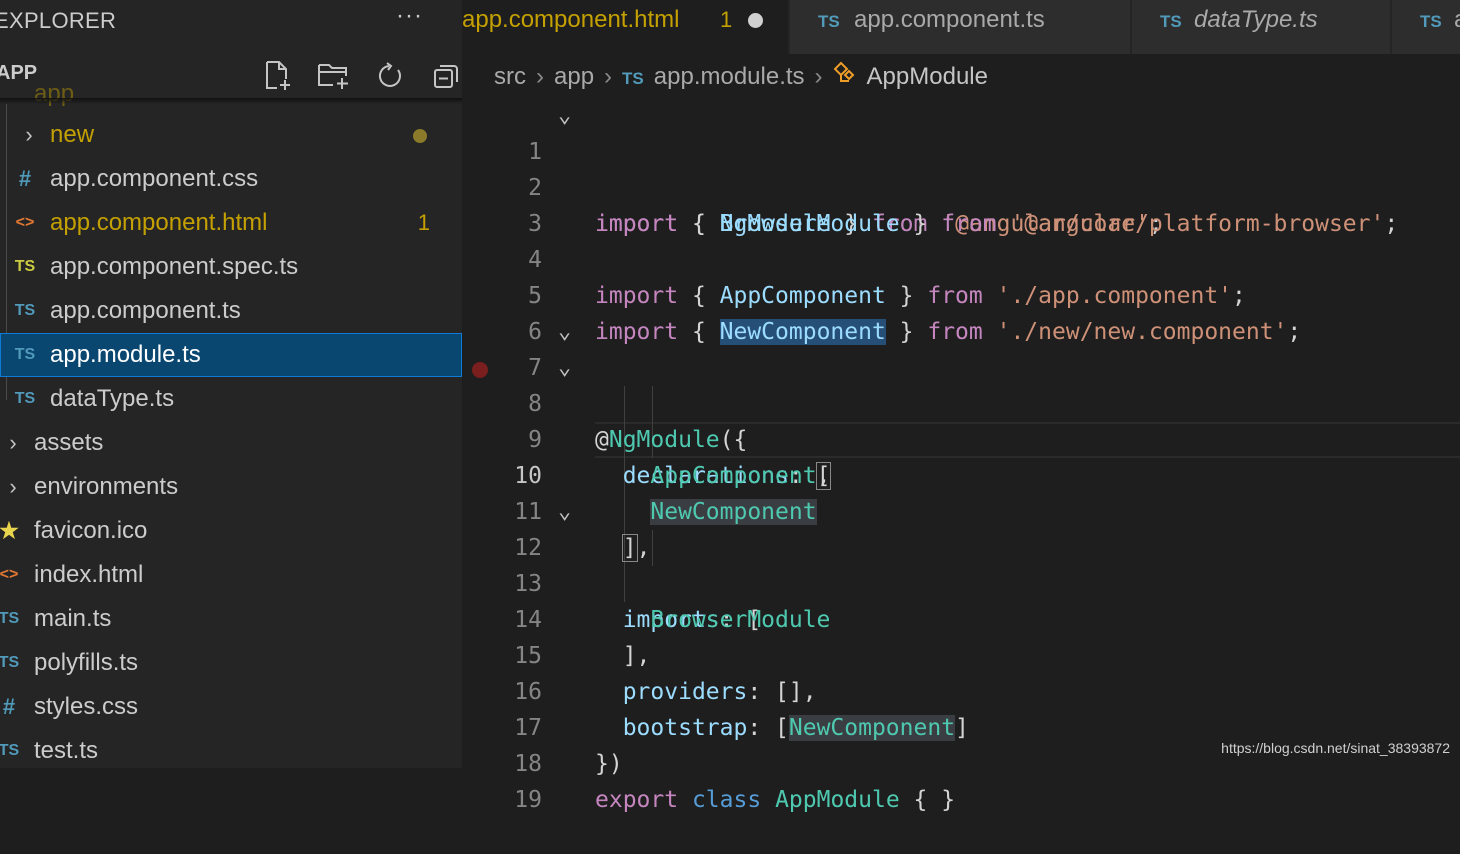 This screenshot has width=1460, height=854. Describe the element at coordinates (231, 487) in the screenshot. I see `tree-item-folder: › environments` at that location.